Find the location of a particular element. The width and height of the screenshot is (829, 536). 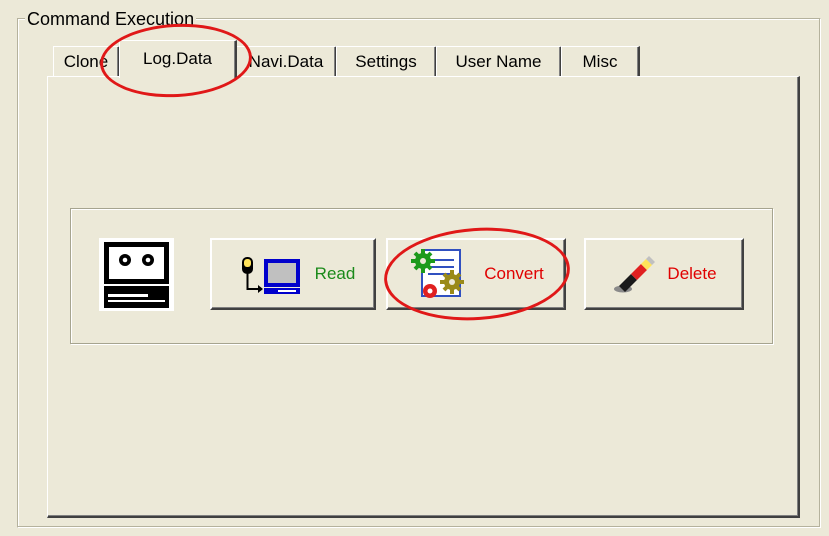

download-to-pc-icon is located at coordinates (270, 275).